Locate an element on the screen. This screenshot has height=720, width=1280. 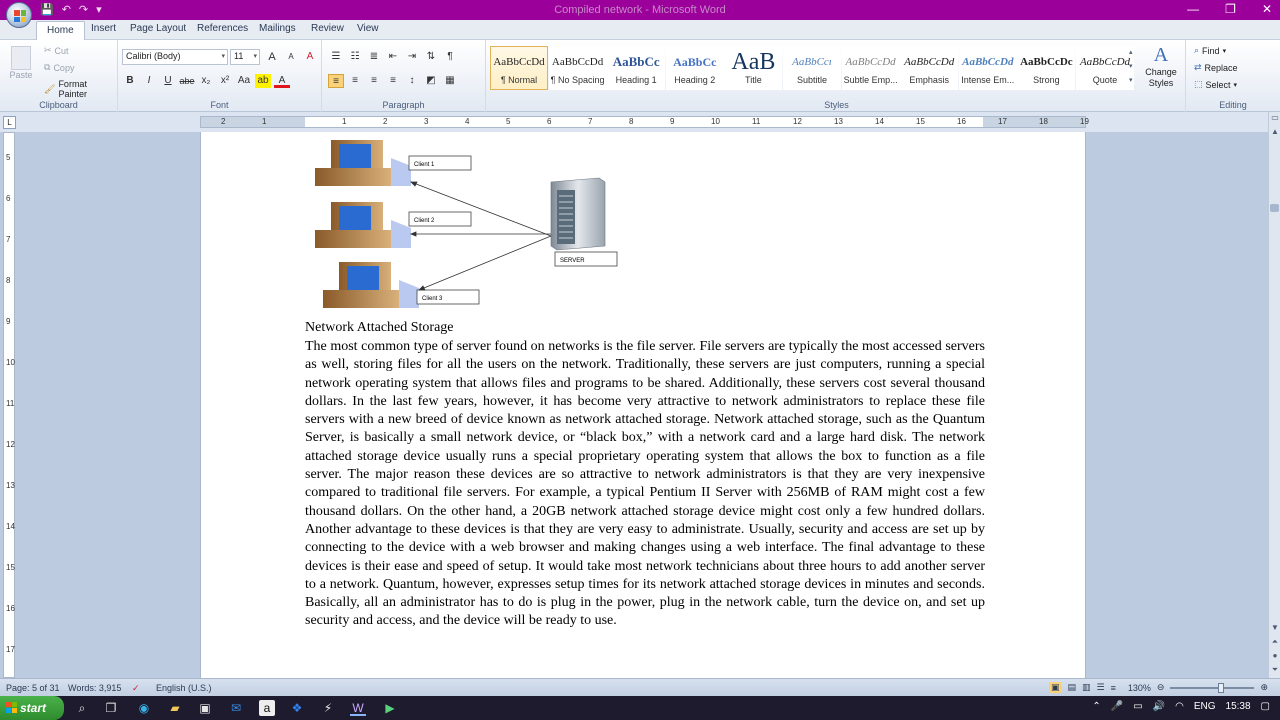
underline-button: U is located at coordinates (168, 81).